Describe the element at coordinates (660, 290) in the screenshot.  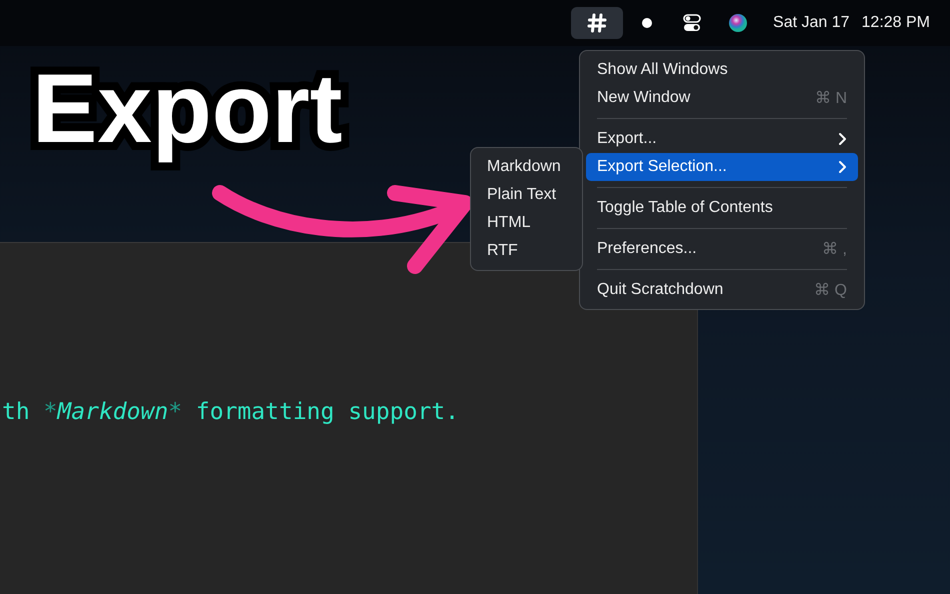
I see `menu-item-label: Quit Scratchdown` at that location.